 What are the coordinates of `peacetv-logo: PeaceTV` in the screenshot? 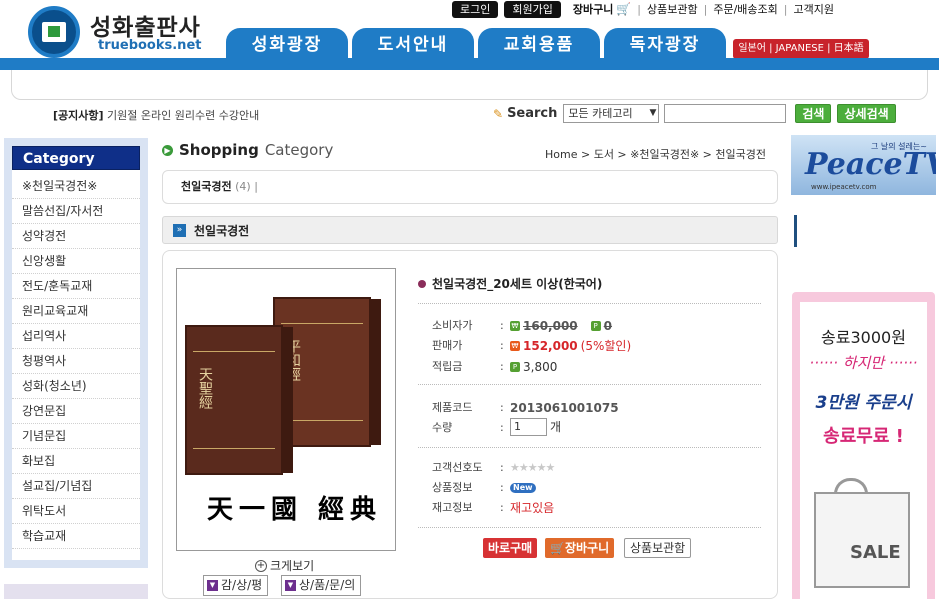 It's located at (870, 164).